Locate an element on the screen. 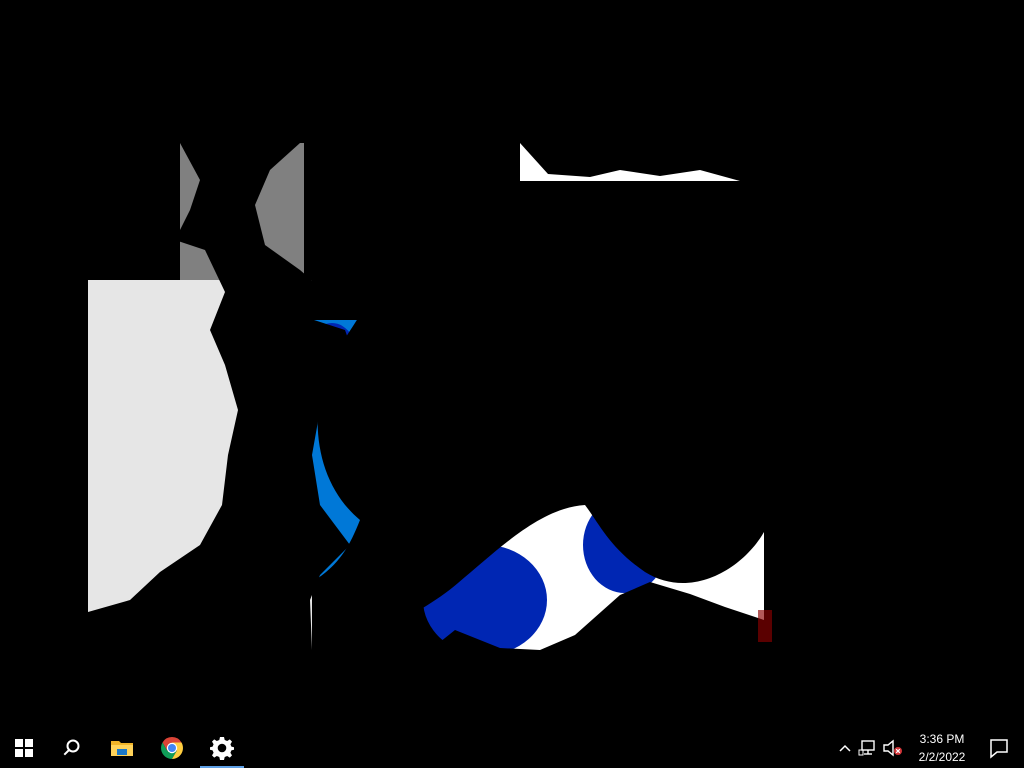  notification-icon is located at coordinates (999, 749).